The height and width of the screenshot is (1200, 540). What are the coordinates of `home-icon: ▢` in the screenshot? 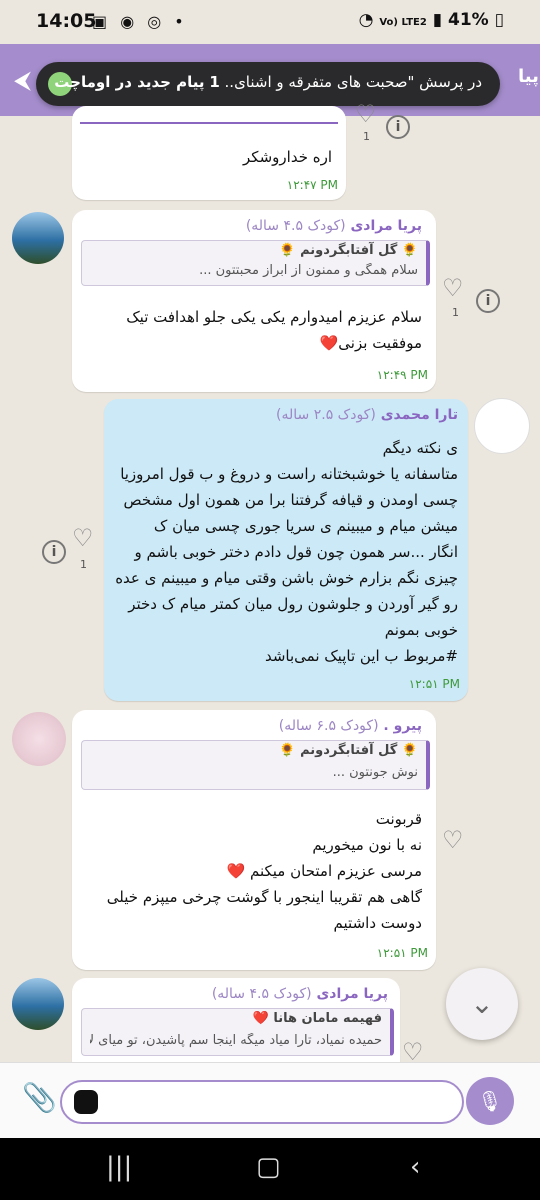 It's located at (268, 1167).